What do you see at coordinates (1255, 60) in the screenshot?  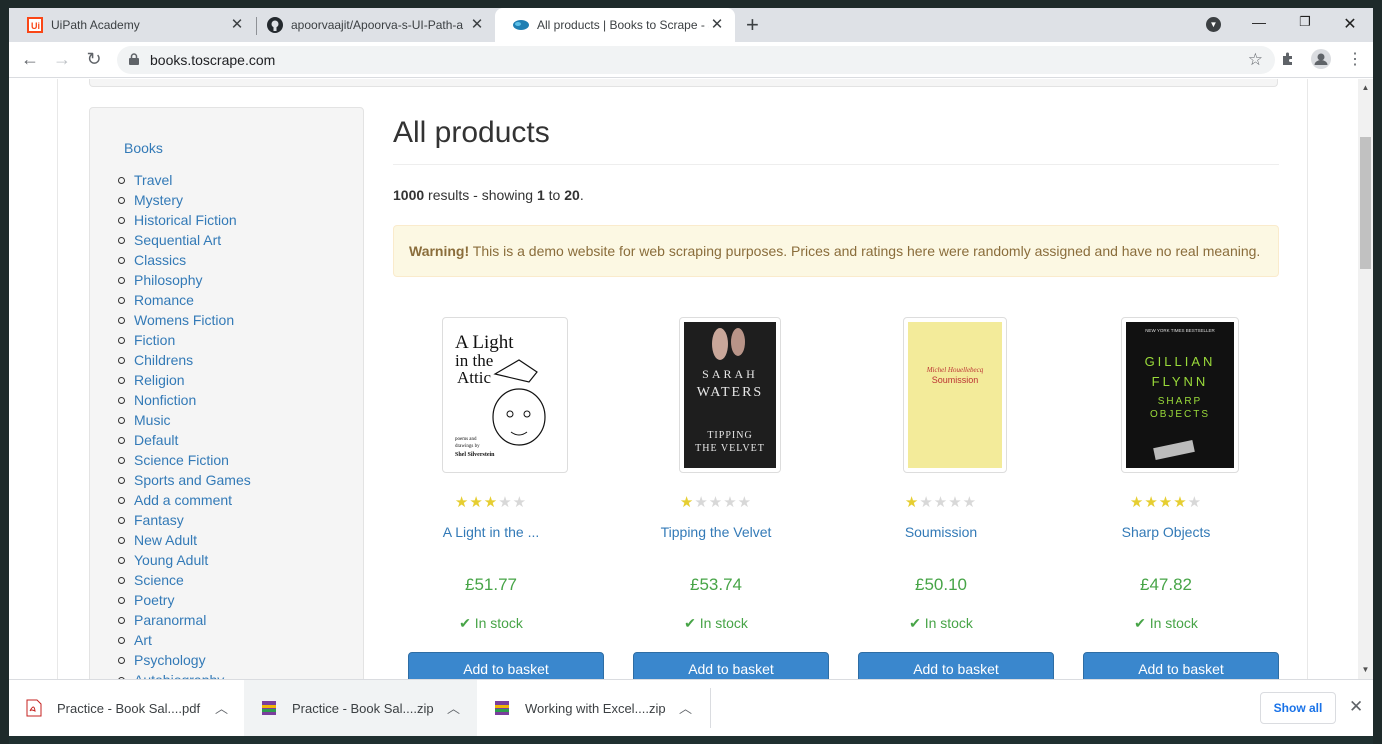 I see `bookmark-star-icon: ☆` at bounding box center [1255, 60].